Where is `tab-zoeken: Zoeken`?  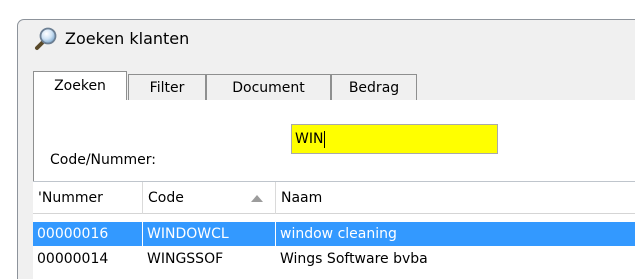 tab-zoeken: Zoeken is located at coordinates (80, 86).